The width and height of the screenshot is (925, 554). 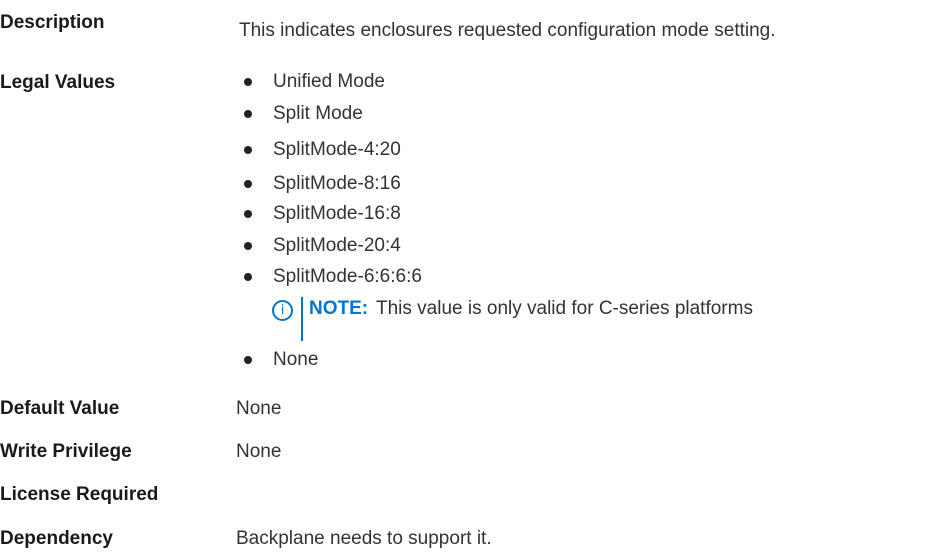 What do you see at coordinates (66, 451) in the screenshot?
I see `write-privilege-term: Write Privilege` at bounding box center [66, 451].